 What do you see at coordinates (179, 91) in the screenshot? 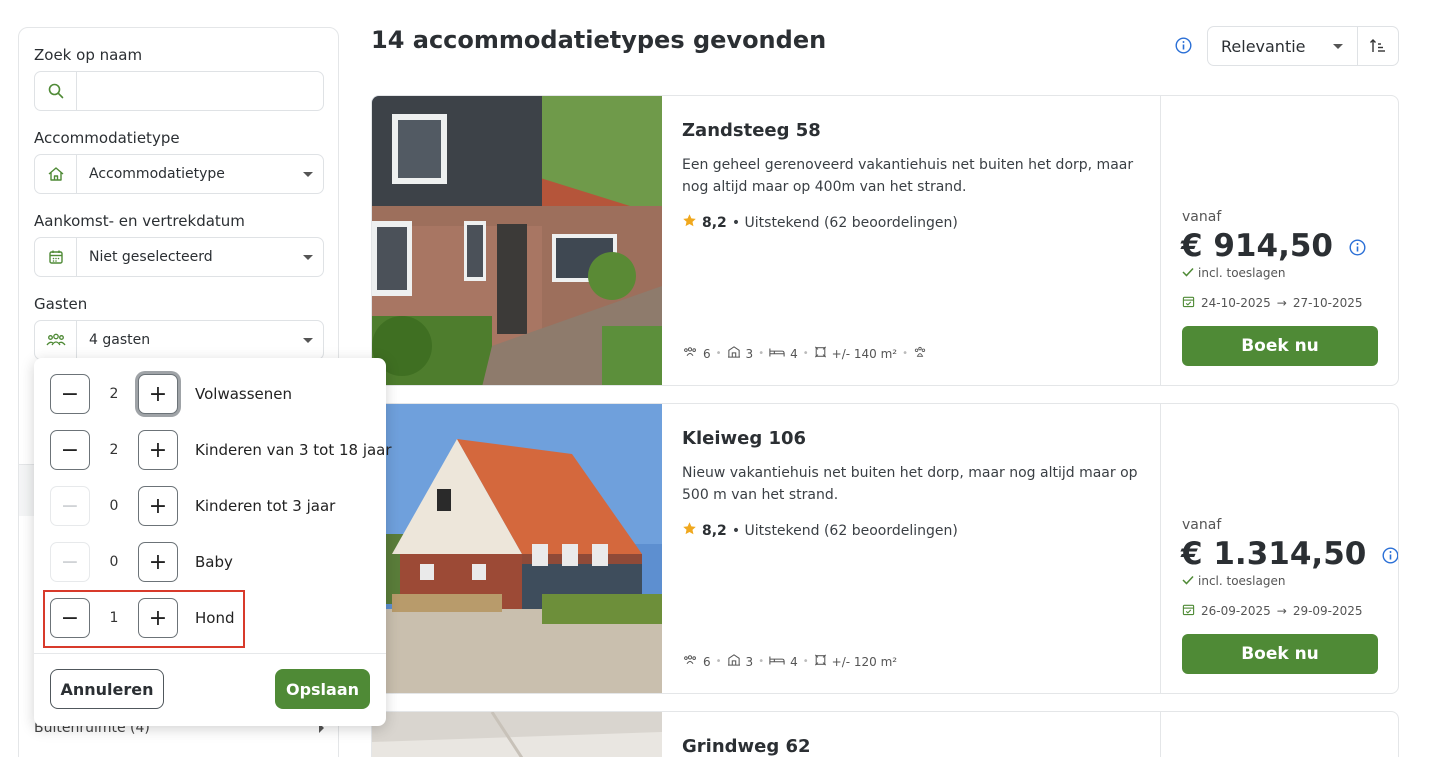
I see `search-name-input` at bounding box center [179, 91].